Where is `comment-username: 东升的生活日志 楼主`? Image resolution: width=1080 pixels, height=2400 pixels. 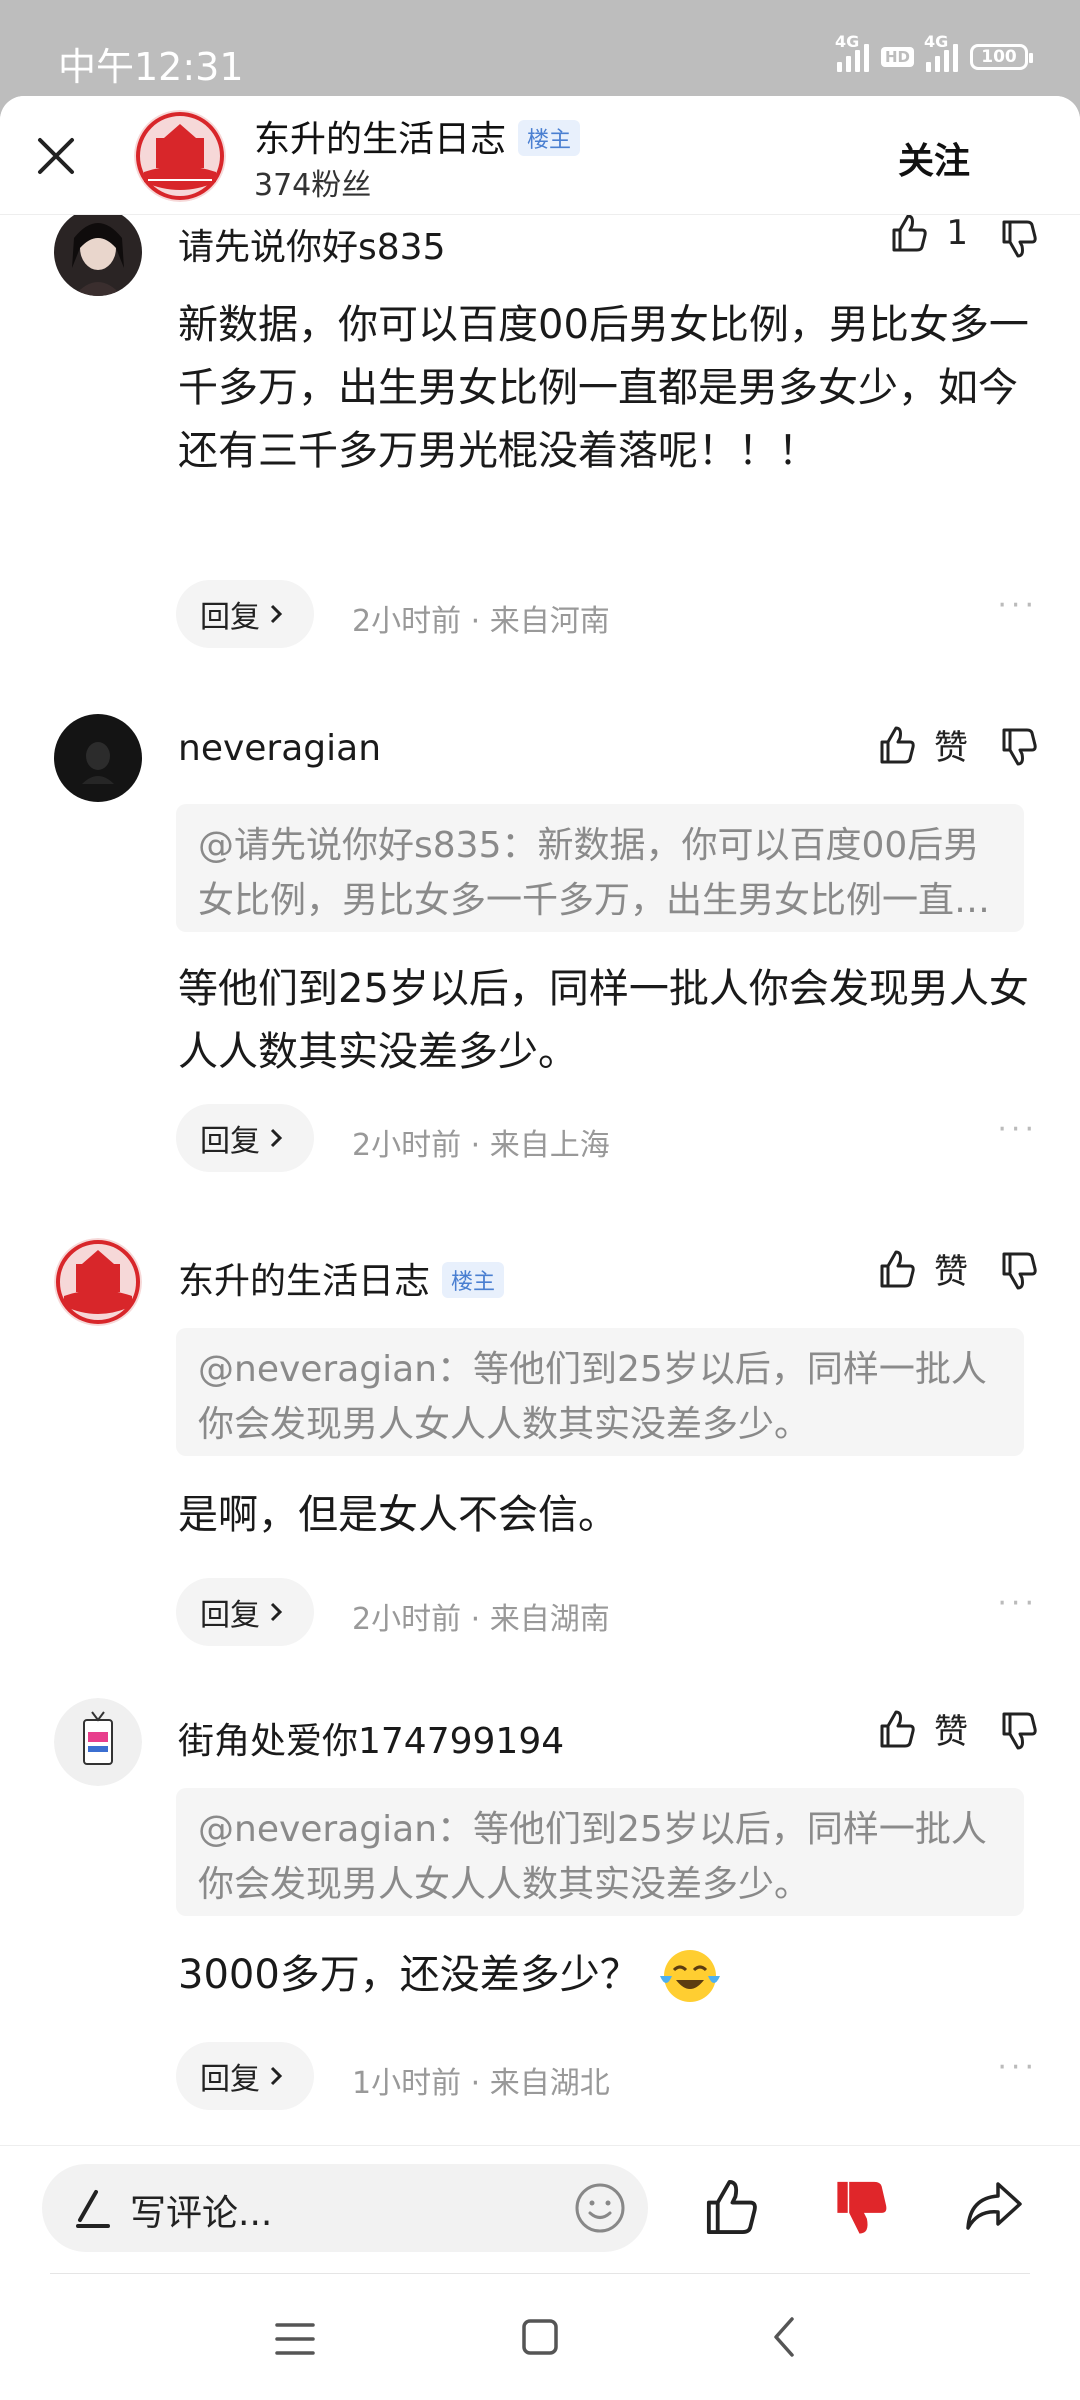
comment-username: 东升的生活日志 楼主 is located at coordinates (341, 1278).